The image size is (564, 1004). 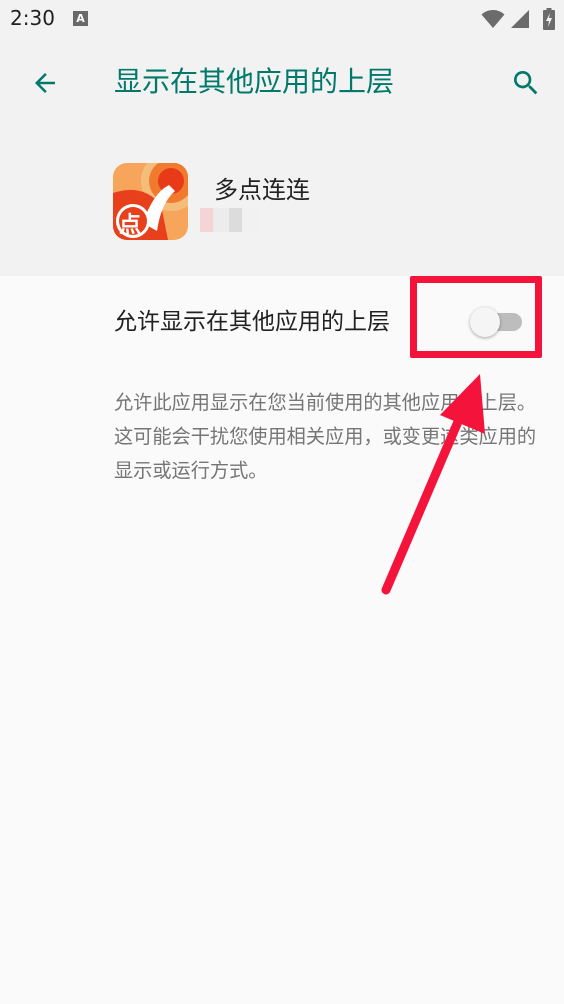 I want to click on app-icon-char: 点, so click(x=130, y=225).